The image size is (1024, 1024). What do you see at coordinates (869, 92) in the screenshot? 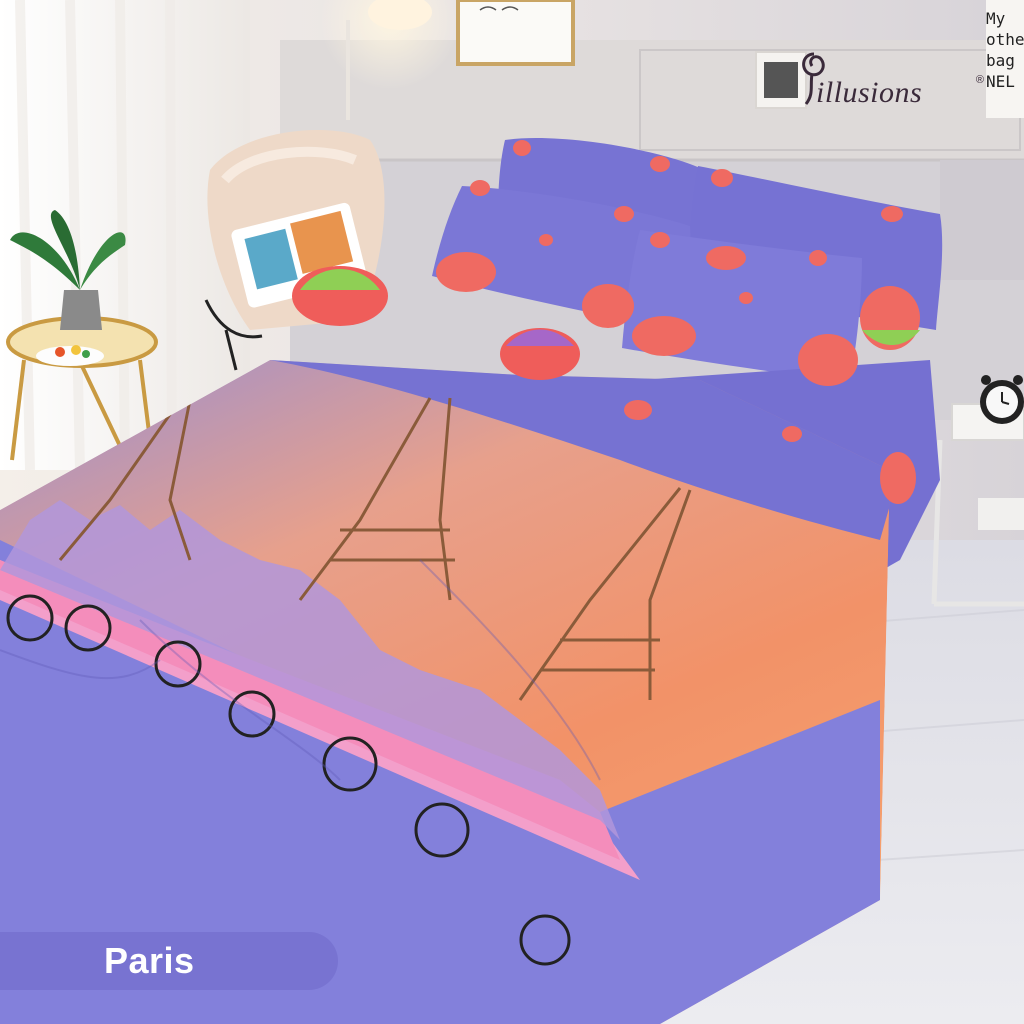
I see `brand-name: illusions` at bounding box center [869, 92].